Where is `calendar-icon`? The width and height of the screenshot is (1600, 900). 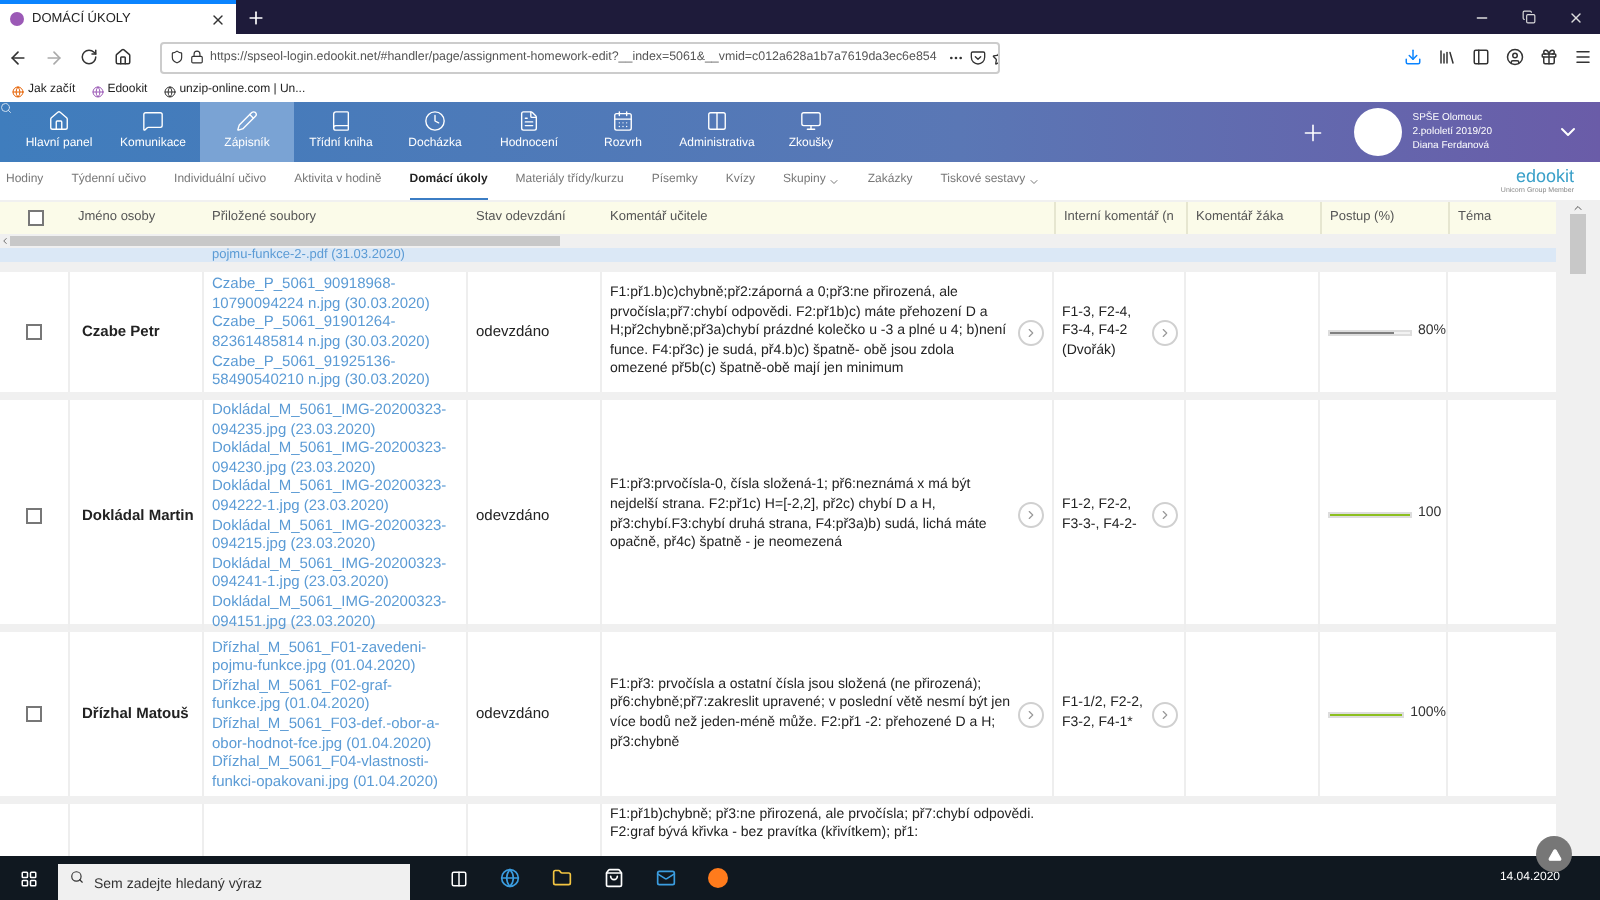
calendar-icon is located at coordinates (623, 121).